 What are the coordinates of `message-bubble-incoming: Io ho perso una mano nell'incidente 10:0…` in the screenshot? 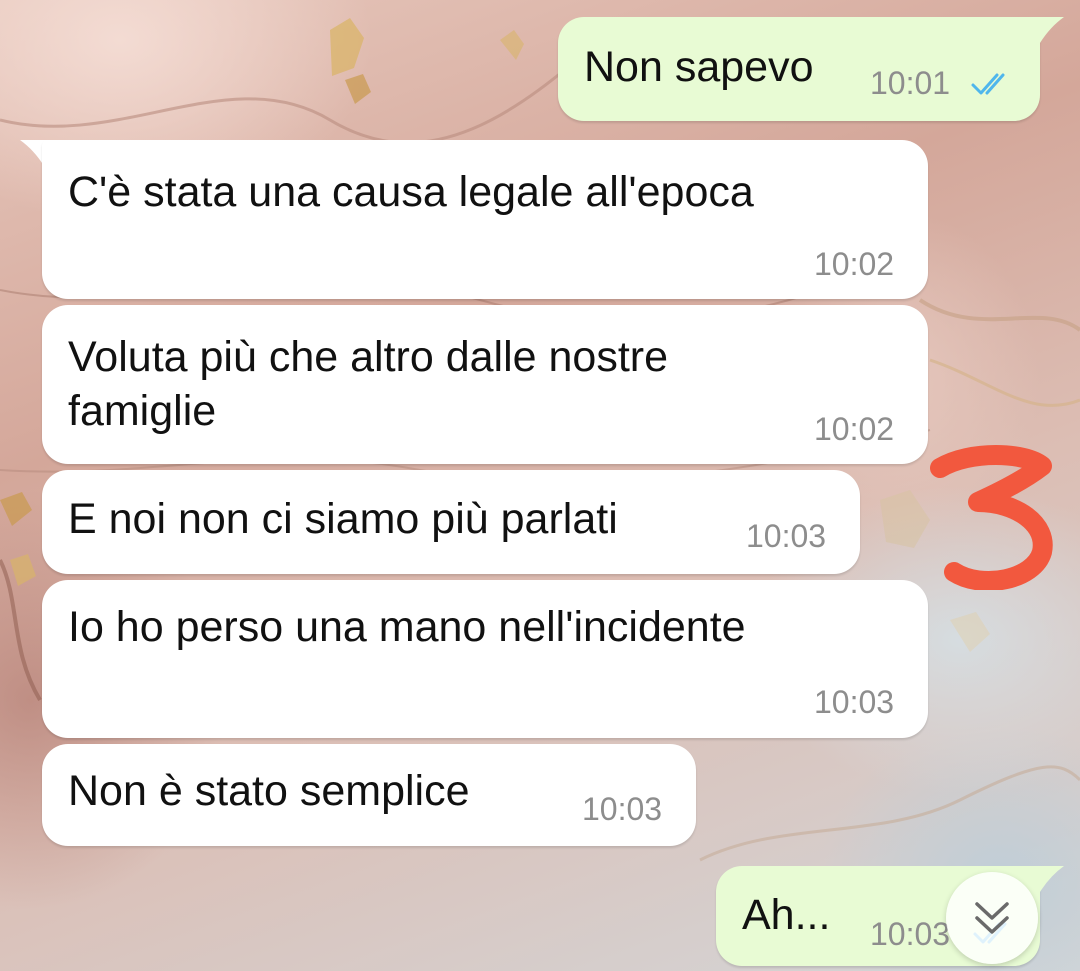 It's located at (485, 659).